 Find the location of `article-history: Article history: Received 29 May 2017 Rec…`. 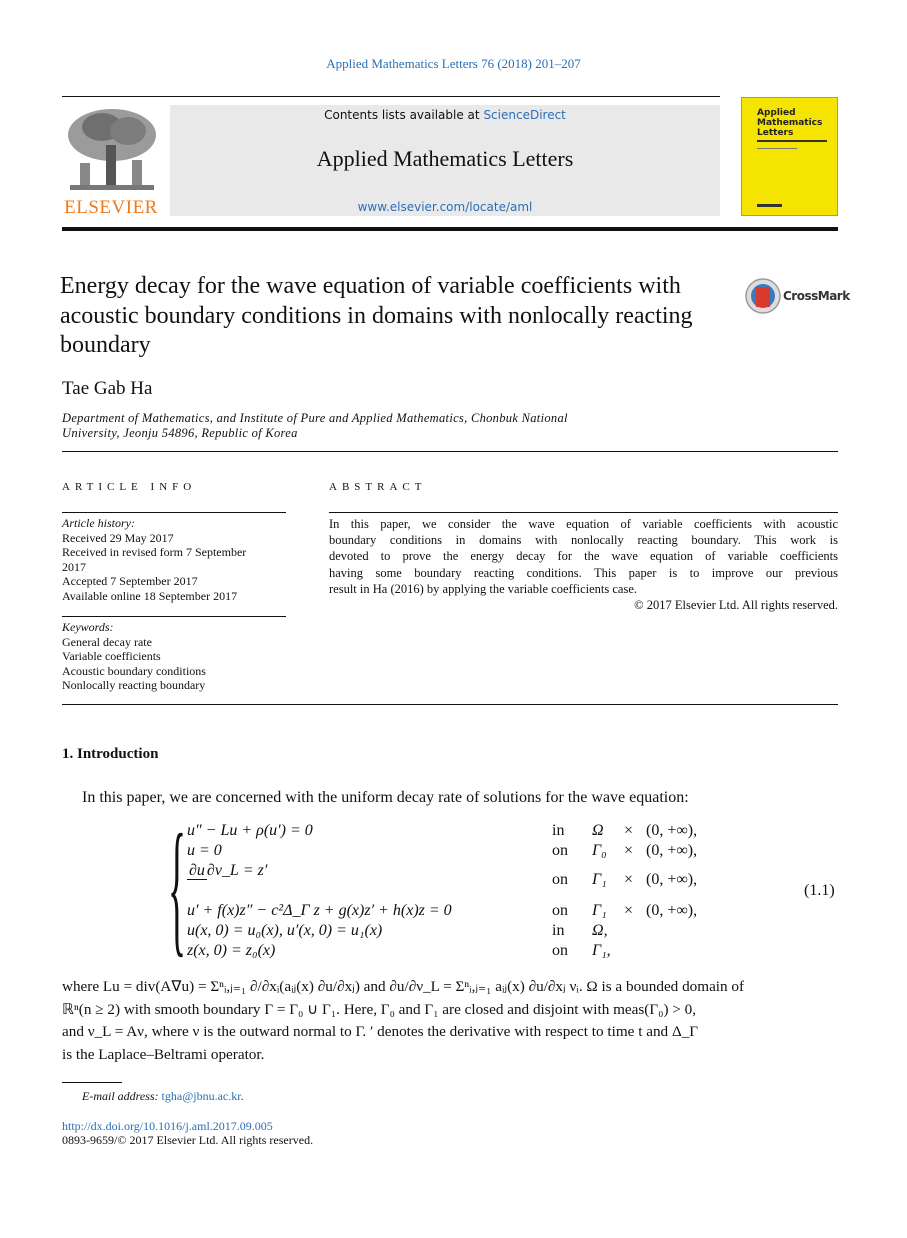

article-history: Article history: Received 29 May 2017 Rec… is located at coordinates (154, 559).